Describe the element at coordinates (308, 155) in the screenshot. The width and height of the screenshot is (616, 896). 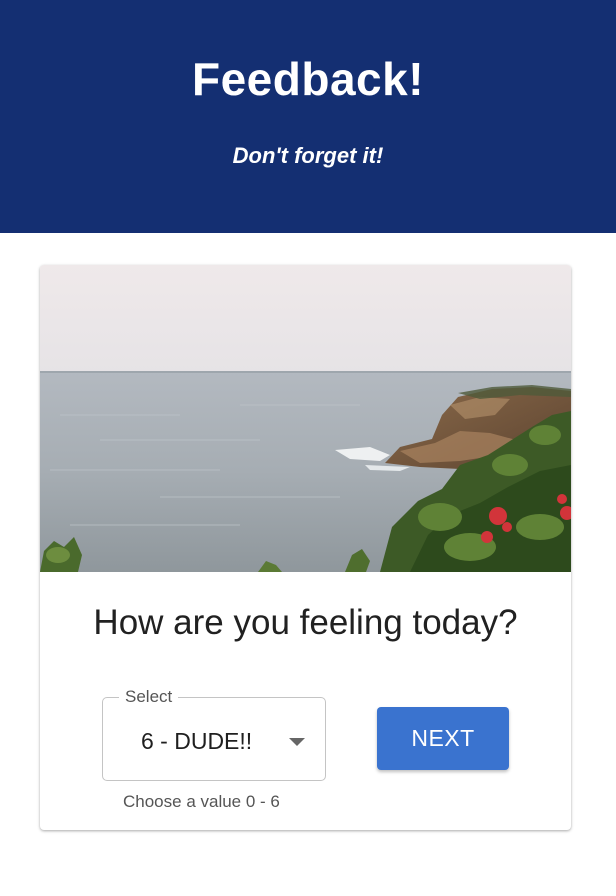
I see `page-subtitle: Don't forget it!` at that location.